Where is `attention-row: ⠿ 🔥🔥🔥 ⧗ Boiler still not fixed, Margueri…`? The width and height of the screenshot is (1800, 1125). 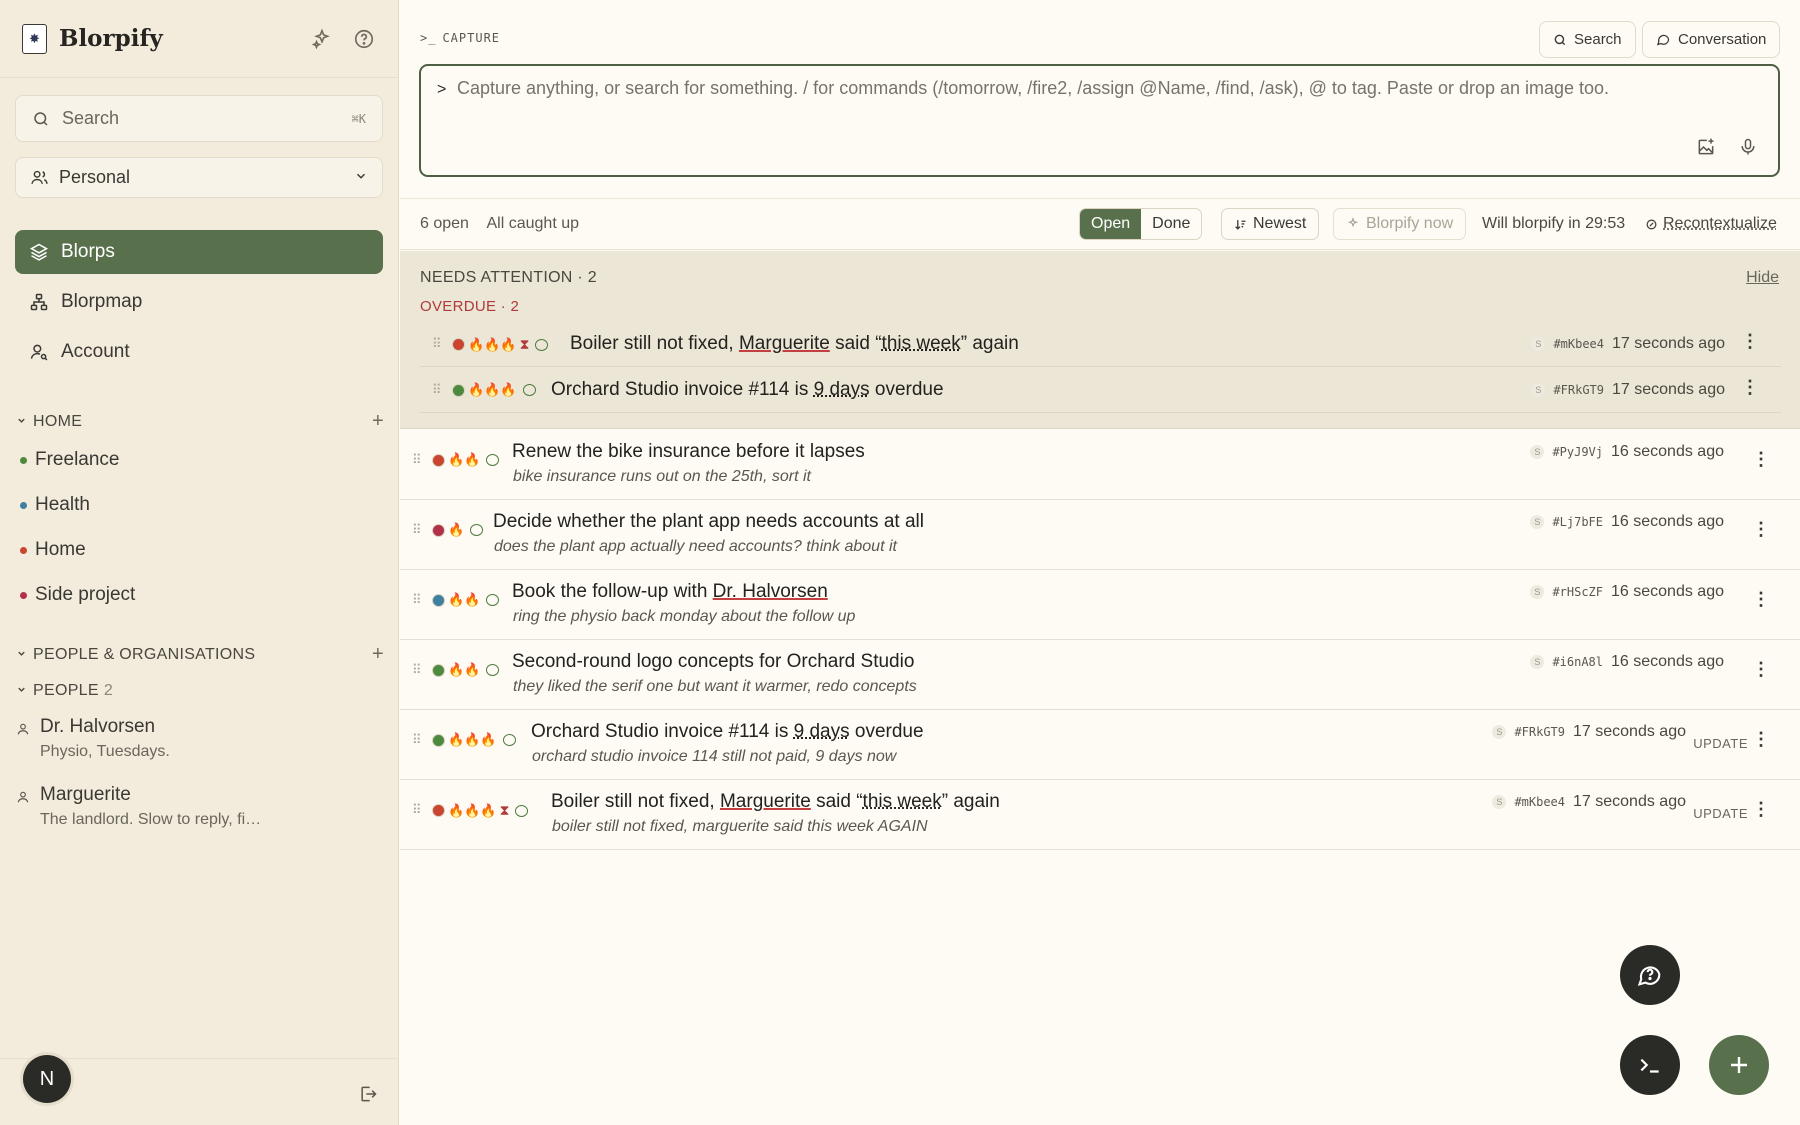
attention-row: ⠿ 🔥🔥🔥 ⧗ Boiler still not fixed, Margueri… is located at coordinates (1100, 344).